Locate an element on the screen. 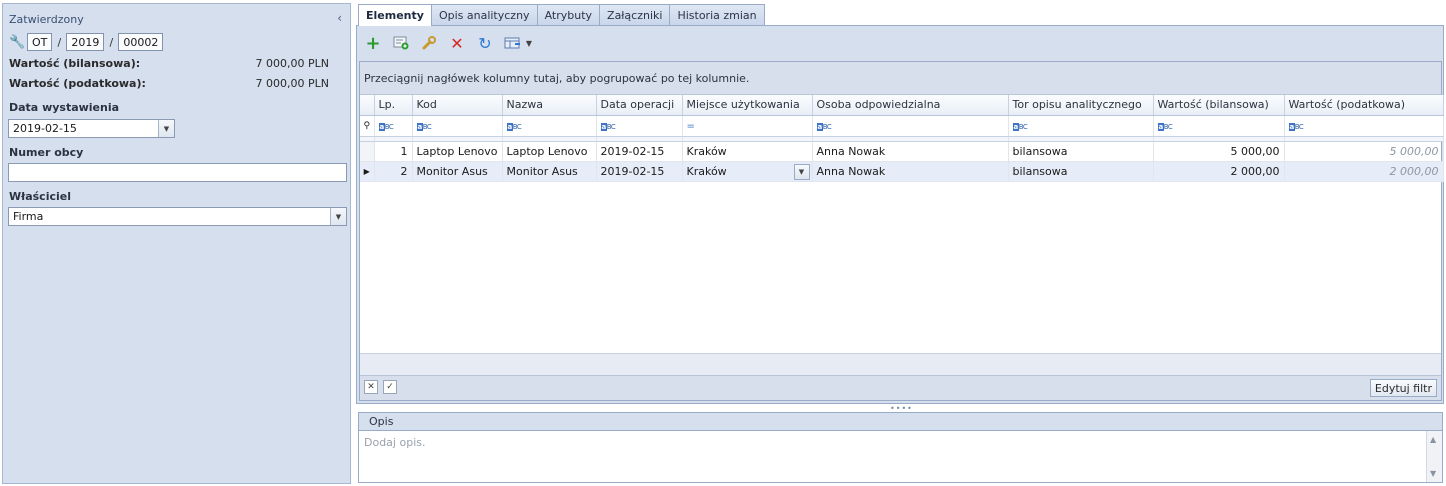 This screenshot has height=486, width=1446. column-header-wartosc-podatkowa: Wartość (podatkowa) is located at coordinates (1364, 105).